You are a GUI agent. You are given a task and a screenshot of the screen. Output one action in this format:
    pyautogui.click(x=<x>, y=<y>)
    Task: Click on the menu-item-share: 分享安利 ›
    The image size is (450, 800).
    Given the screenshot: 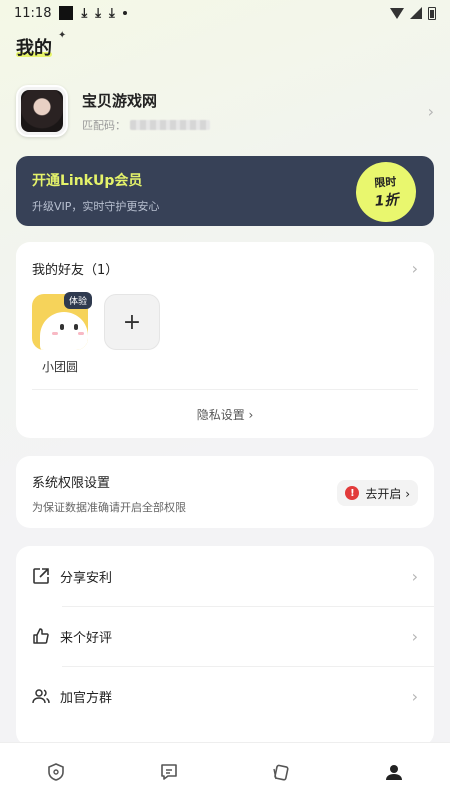 What is the action you would take?
    pyautogui.click(x=225, y=576)
    